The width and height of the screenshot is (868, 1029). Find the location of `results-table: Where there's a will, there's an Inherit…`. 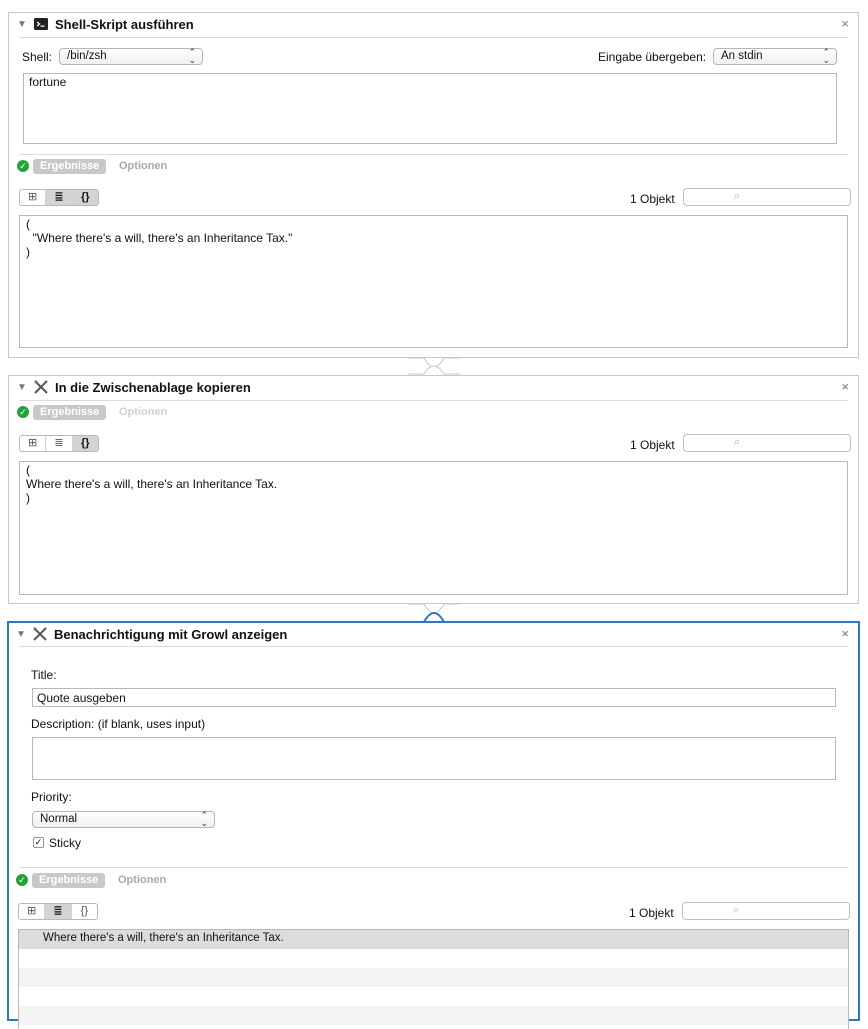

results-table: Where there's a will, there's an Inherit… is located at coordinates (433, 979).